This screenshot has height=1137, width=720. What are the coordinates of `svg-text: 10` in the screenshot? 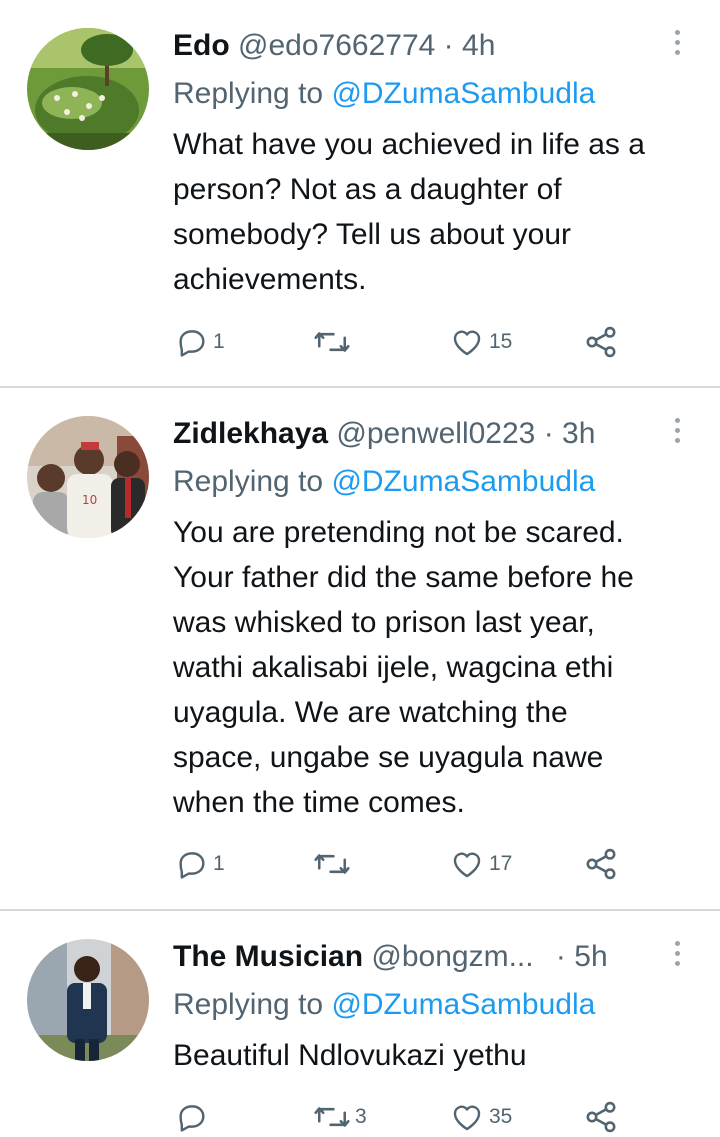 It's located at (89, 500).